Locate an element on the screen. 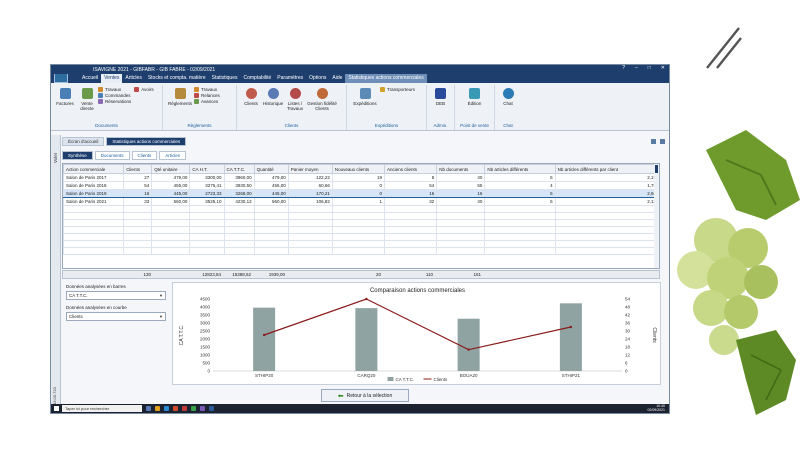 Image resolution: width=800 pixels, height=450 pixels. group-label-chat: Chat is located at coordinates (508, 125).